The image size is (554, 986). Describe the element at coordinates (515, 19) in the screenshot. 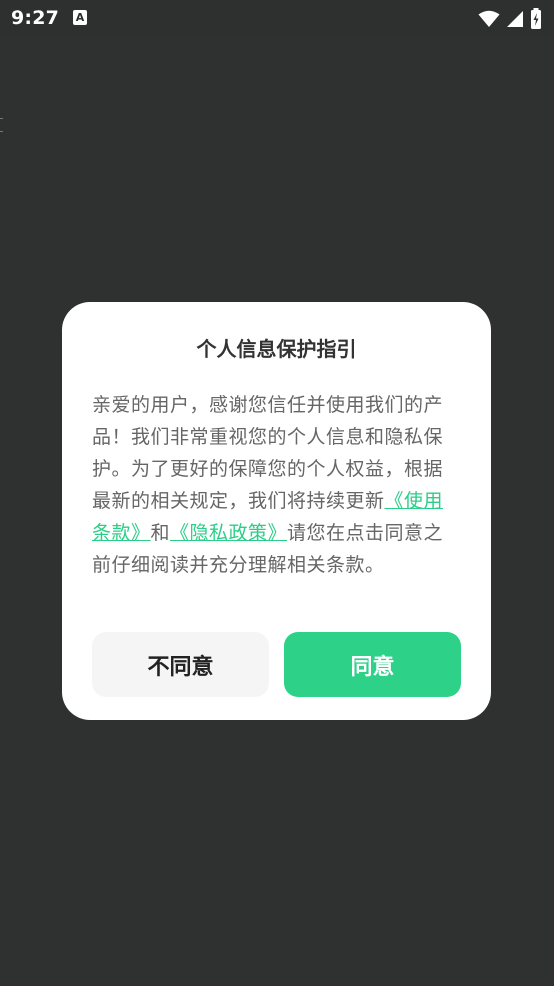

I see `cellular-signal-icon` at that location.